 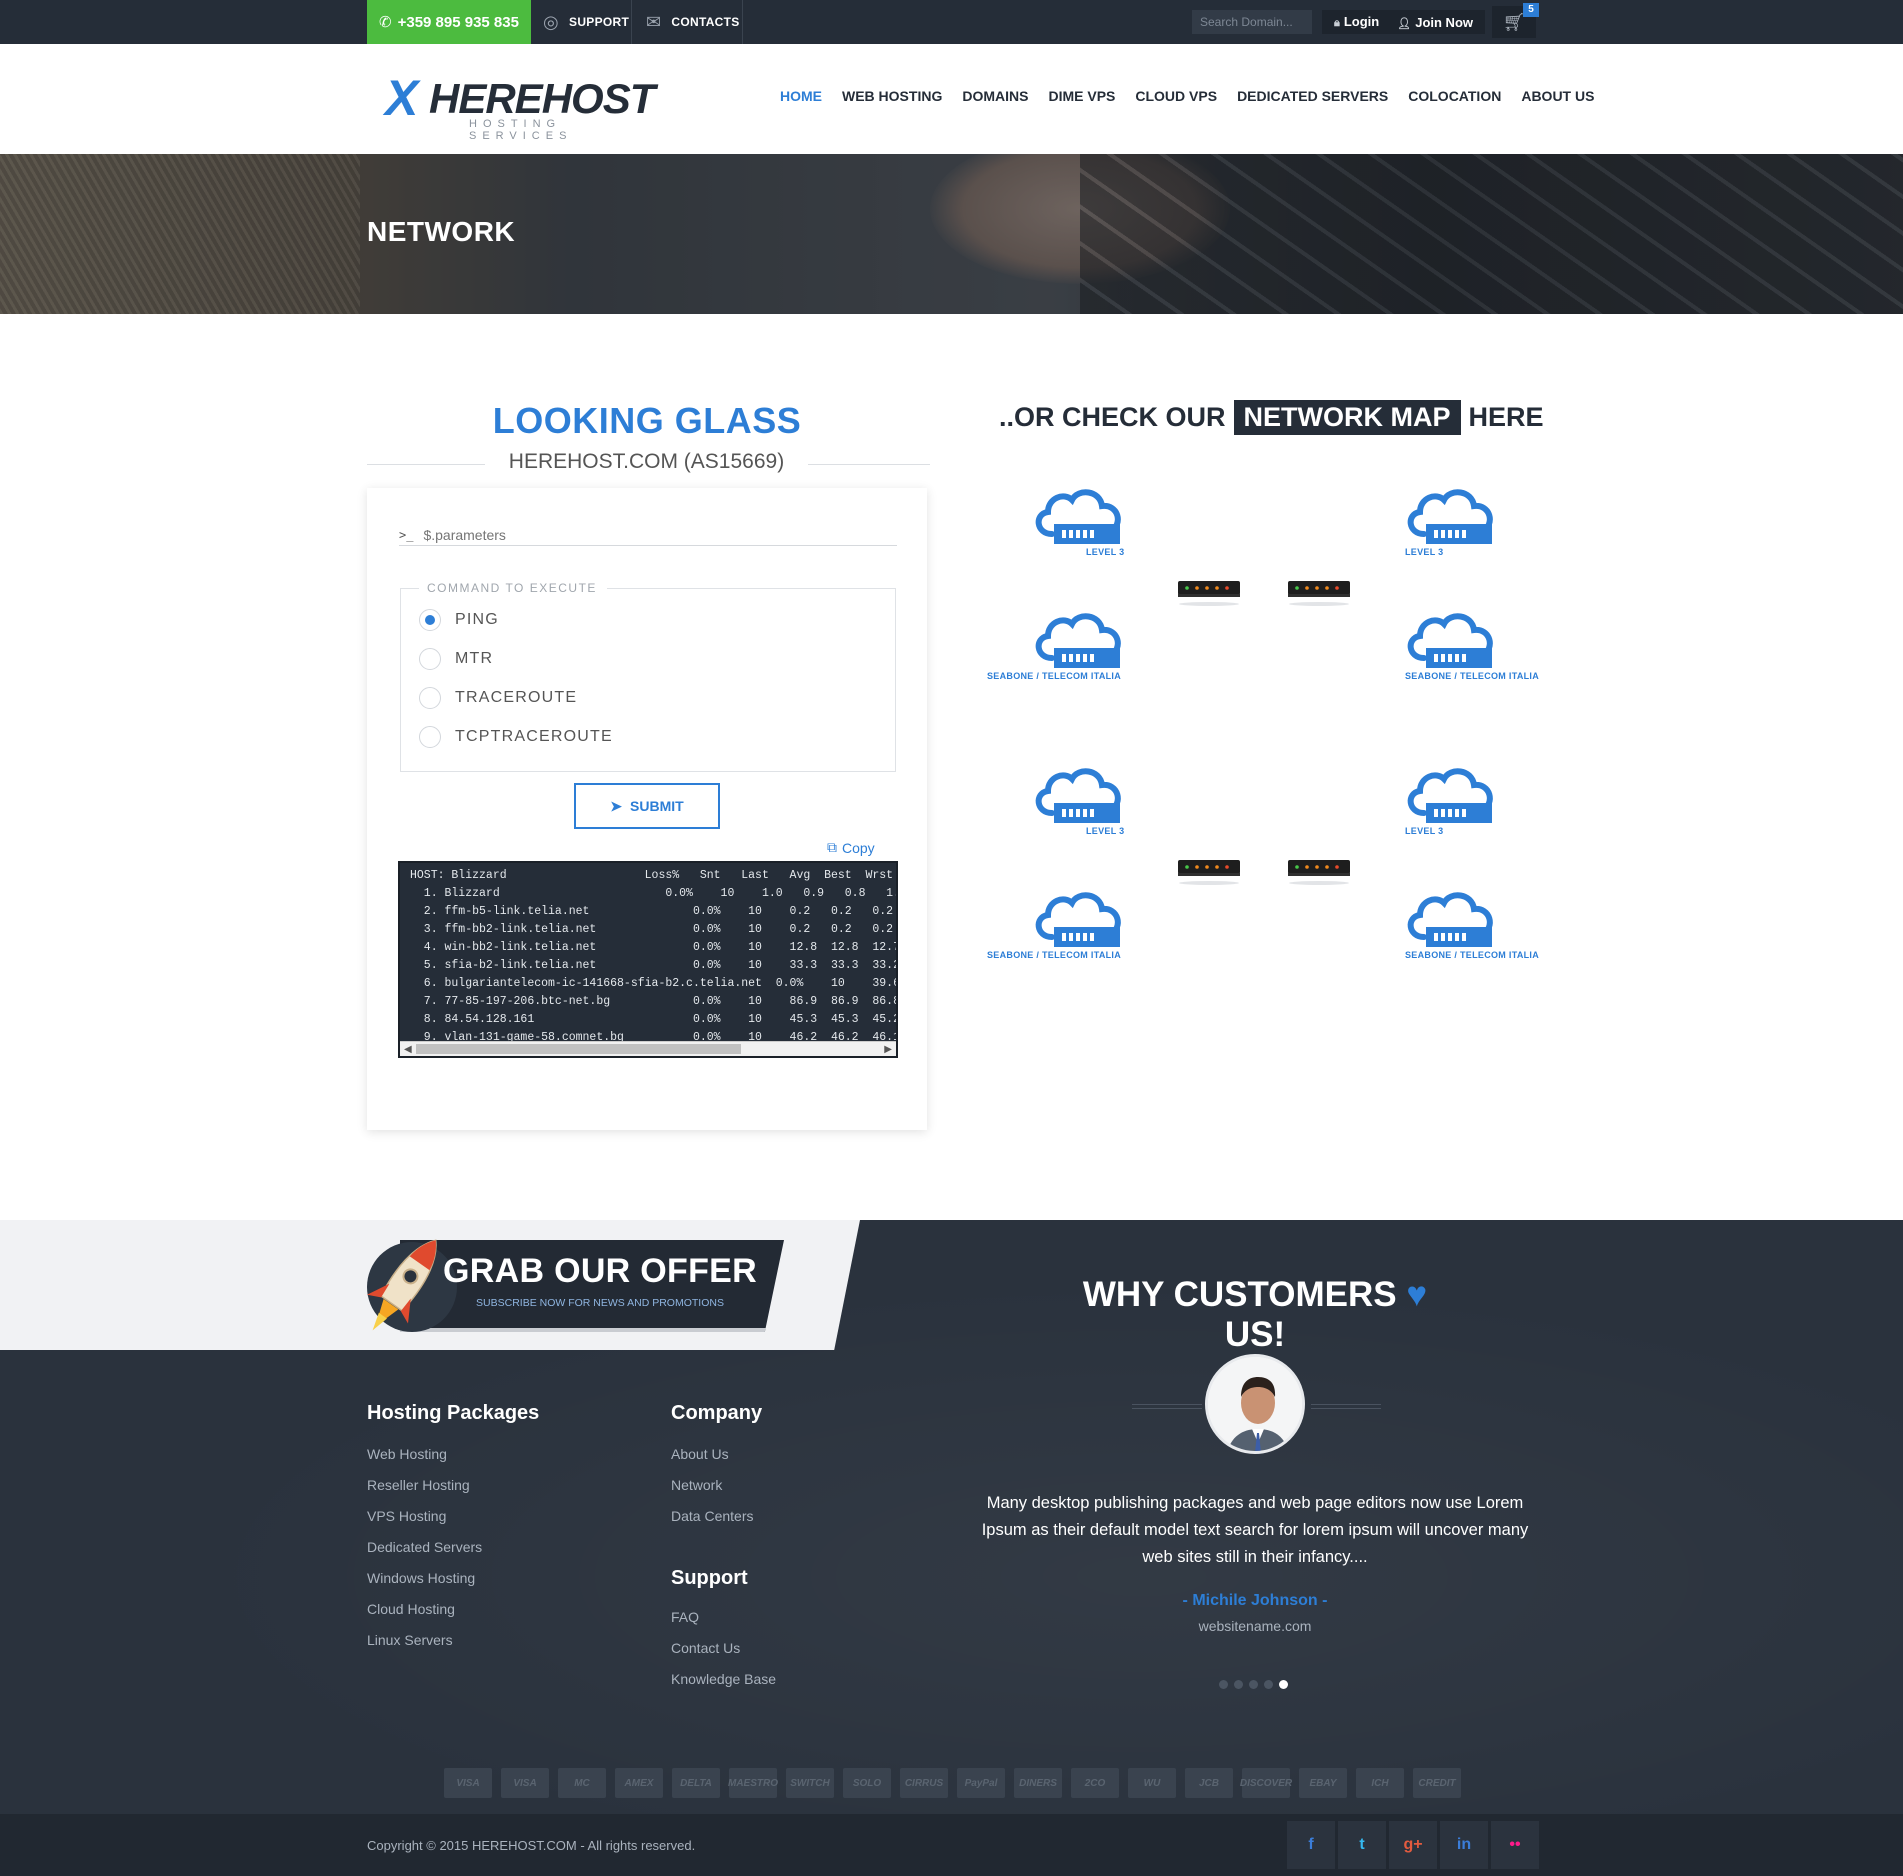 I want to click on offer-title: GRAB OUR OFFER, so click(x=600, y=1271).